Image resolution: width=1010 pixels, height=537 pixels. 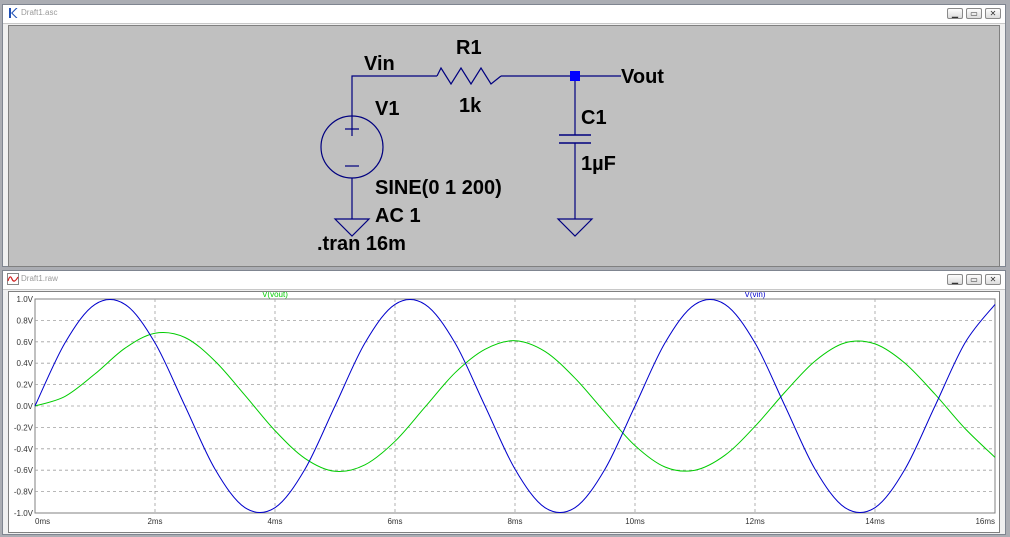 I want to click on x-tick-label: 6ms, so click(x=394, y=521).